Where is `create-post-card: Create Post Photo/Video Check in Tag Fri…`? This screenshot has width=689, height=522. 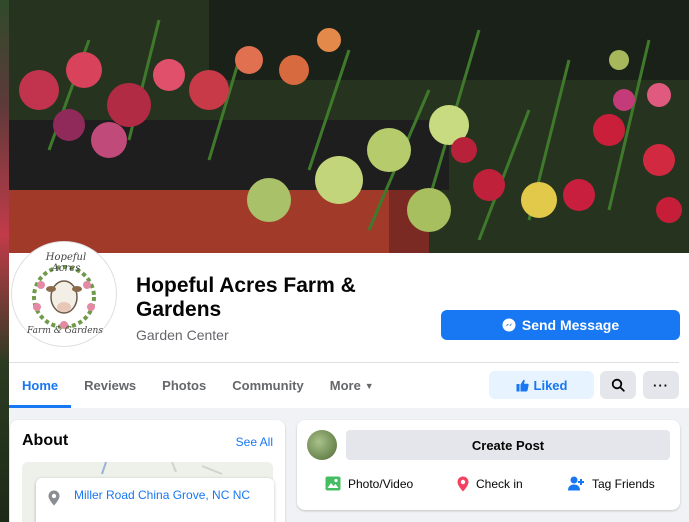
create-post-card: Create Post Photo/Video Check in Tag Fri… is located at coordinates (488, 465).